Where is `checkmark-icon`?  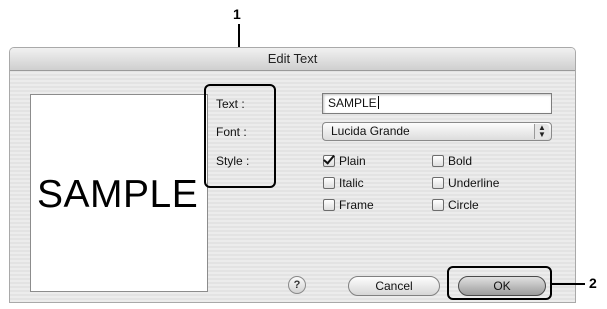 checkmark-icon is located at coordinates (329, 161).